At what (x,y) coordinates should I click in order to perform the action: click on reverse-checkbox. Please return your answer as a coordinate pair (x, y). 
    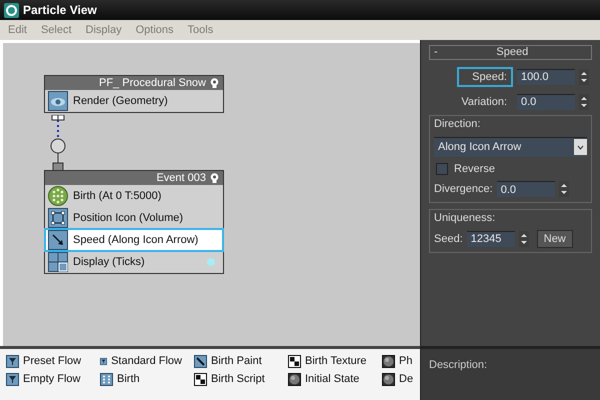
    Looking at the image, I should click on (442, 168).